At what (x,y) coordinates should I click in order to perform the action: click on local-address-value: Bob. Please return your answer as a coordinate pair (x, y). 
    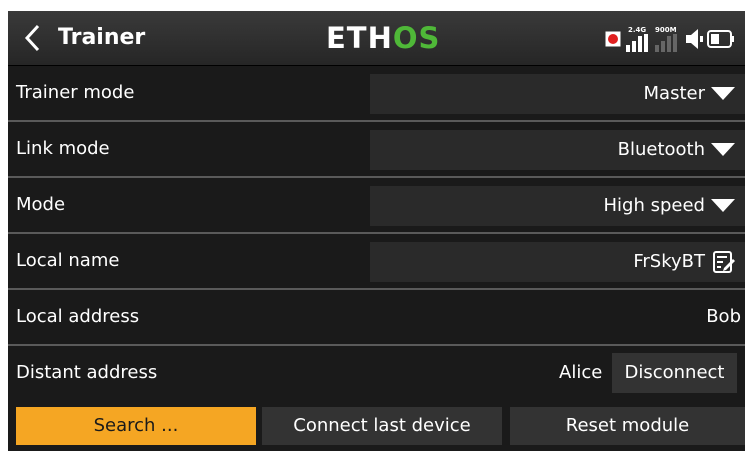
    Looking at the image, I should click on (723, 316).